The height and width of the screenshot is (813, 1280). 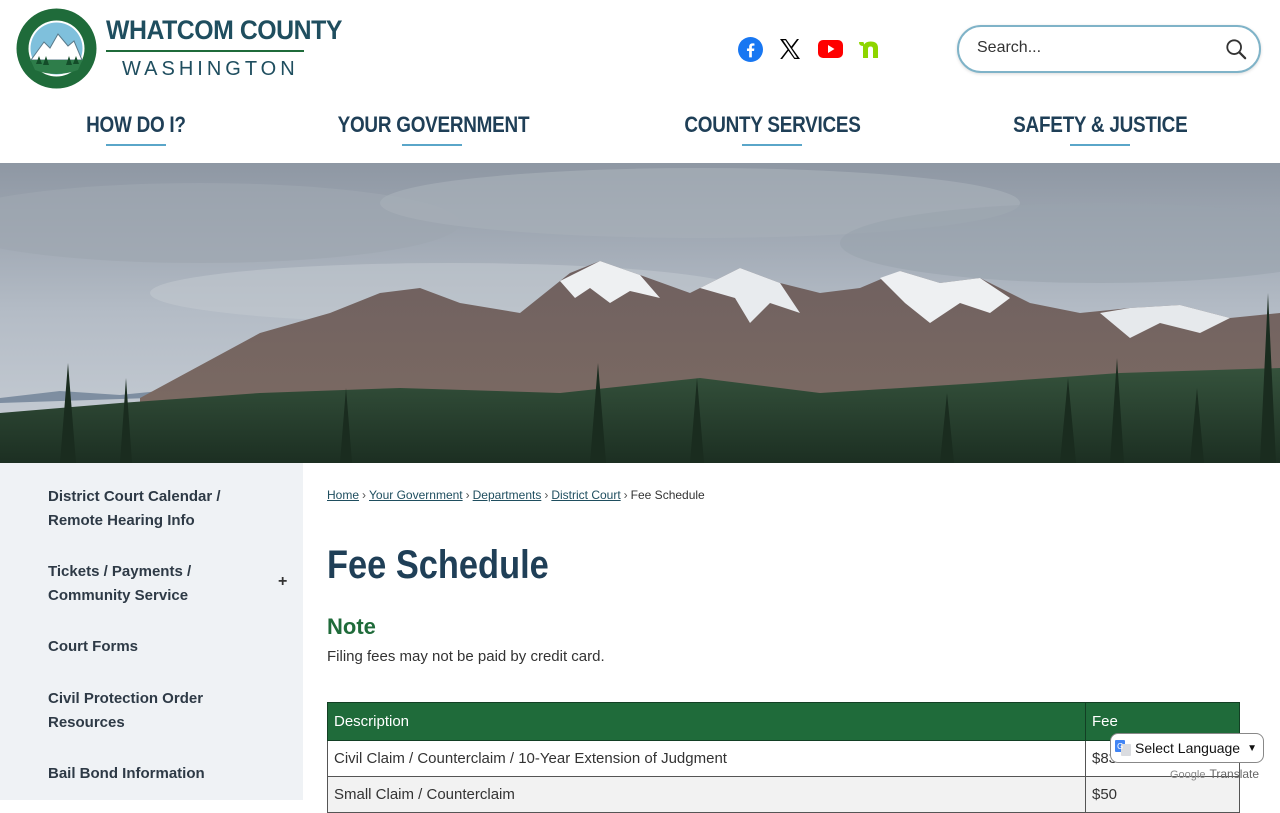 I want to click on facebook-link, so click(x=750, y=49).